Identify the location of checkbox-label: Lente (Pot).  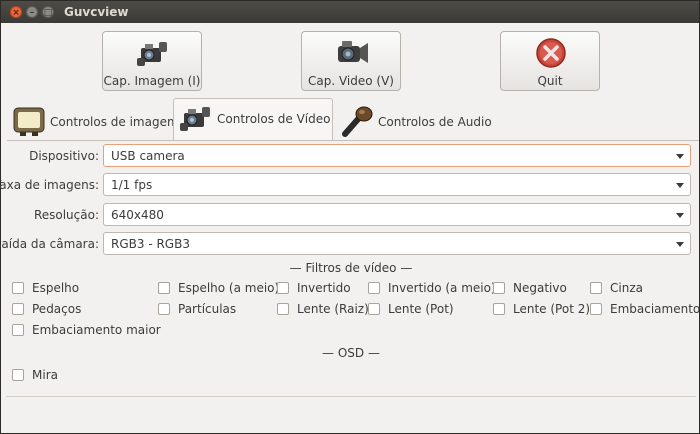
(421, 309).